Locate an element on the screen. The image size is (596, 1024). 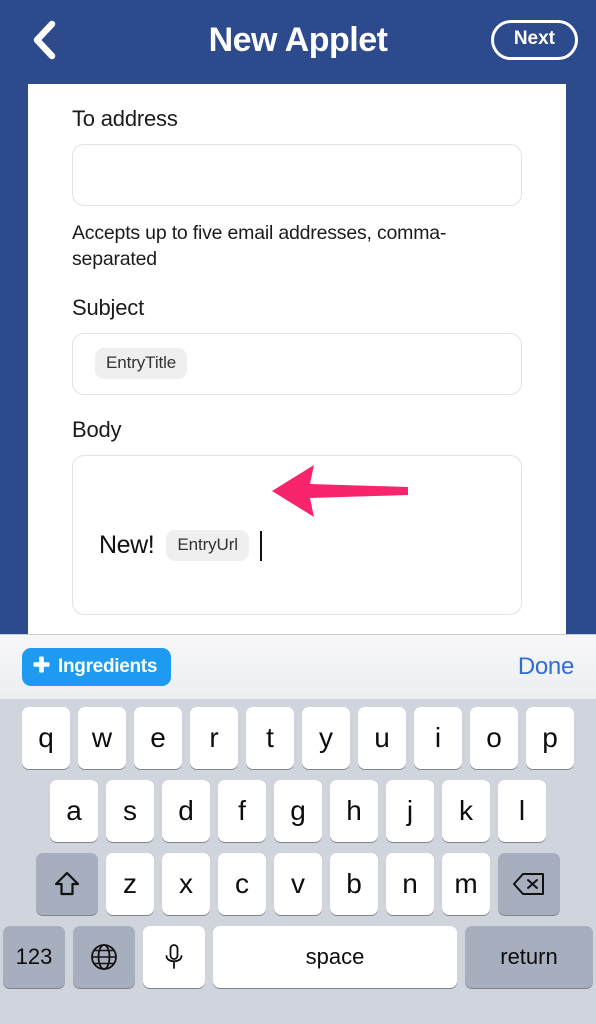
next-button: Next is located at coordinates (534, 40).